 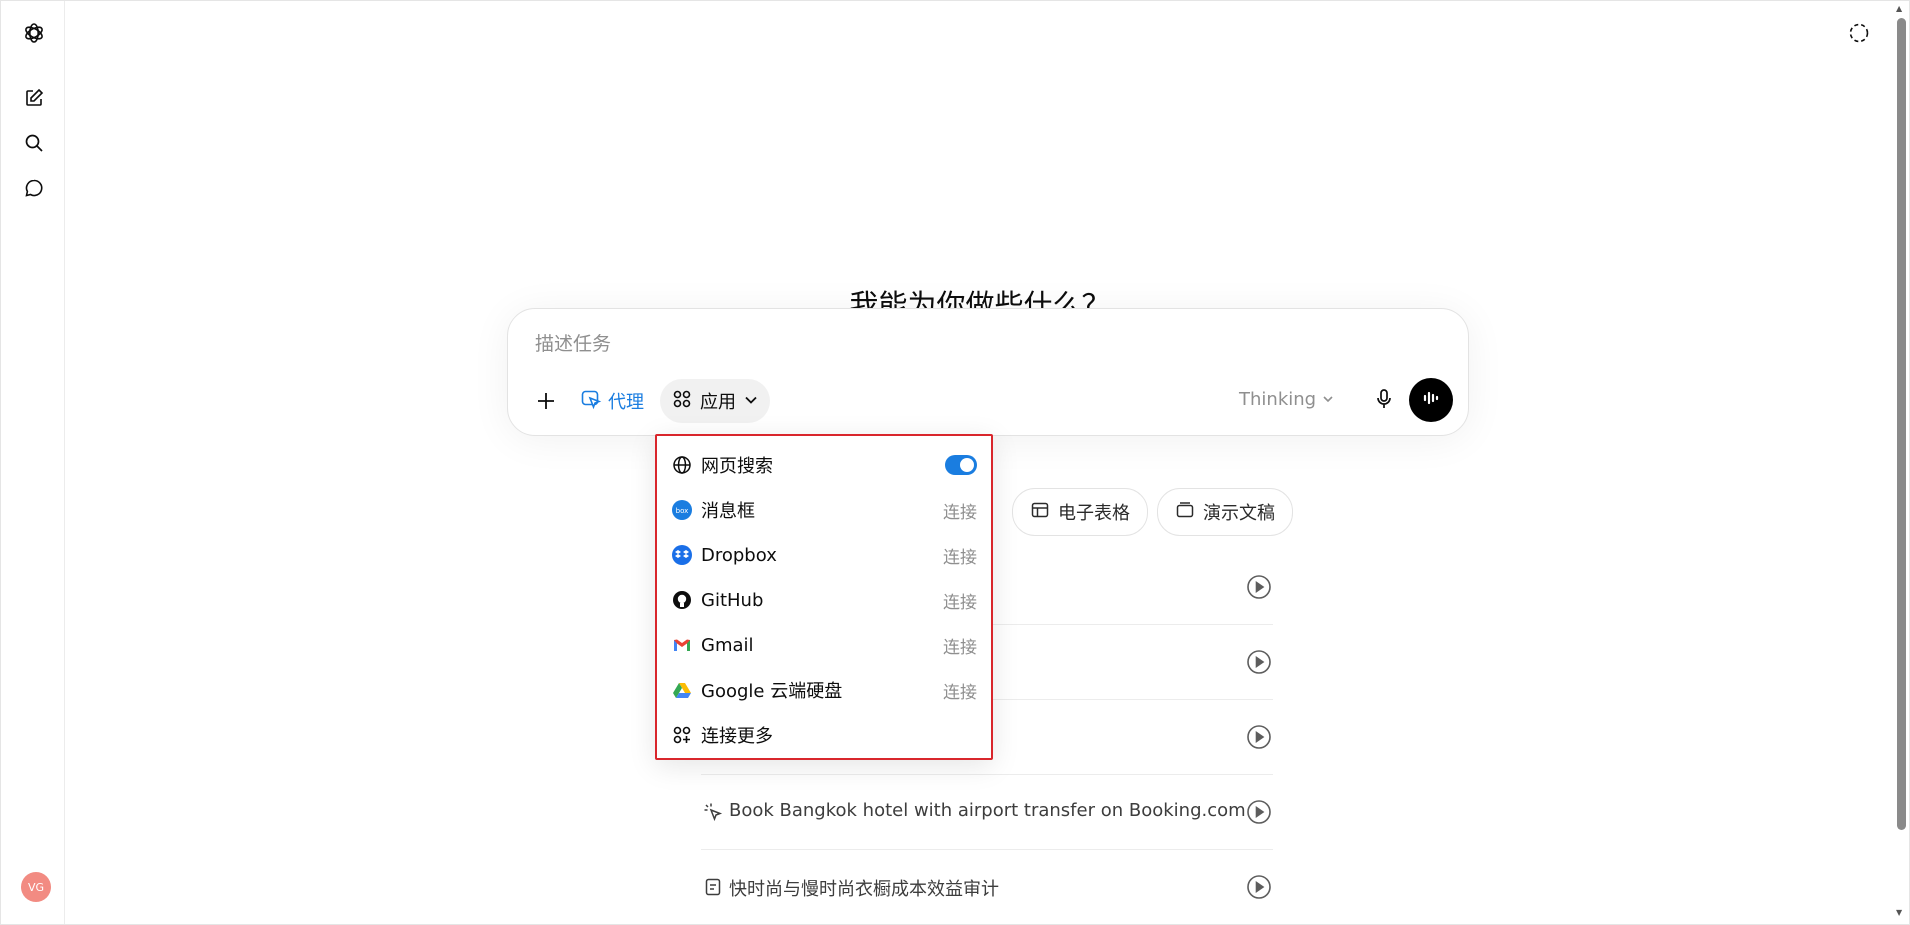 What do you see at coordinates (739, 555) in the screenshot?
I see `menu-item-label: Dropbox` at bounding box center [739, 555].